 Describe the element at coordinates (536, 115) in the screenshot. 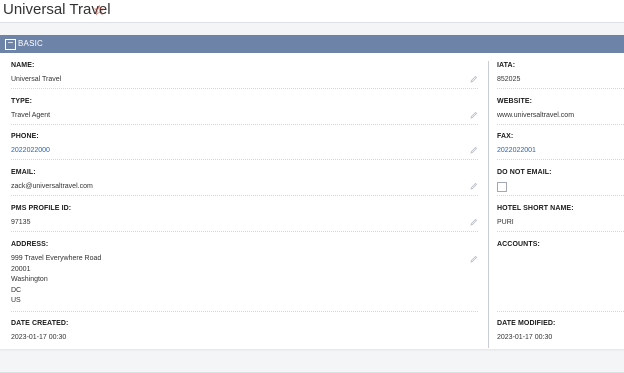

I see `field-value: www.universaltravel.com` at that location.